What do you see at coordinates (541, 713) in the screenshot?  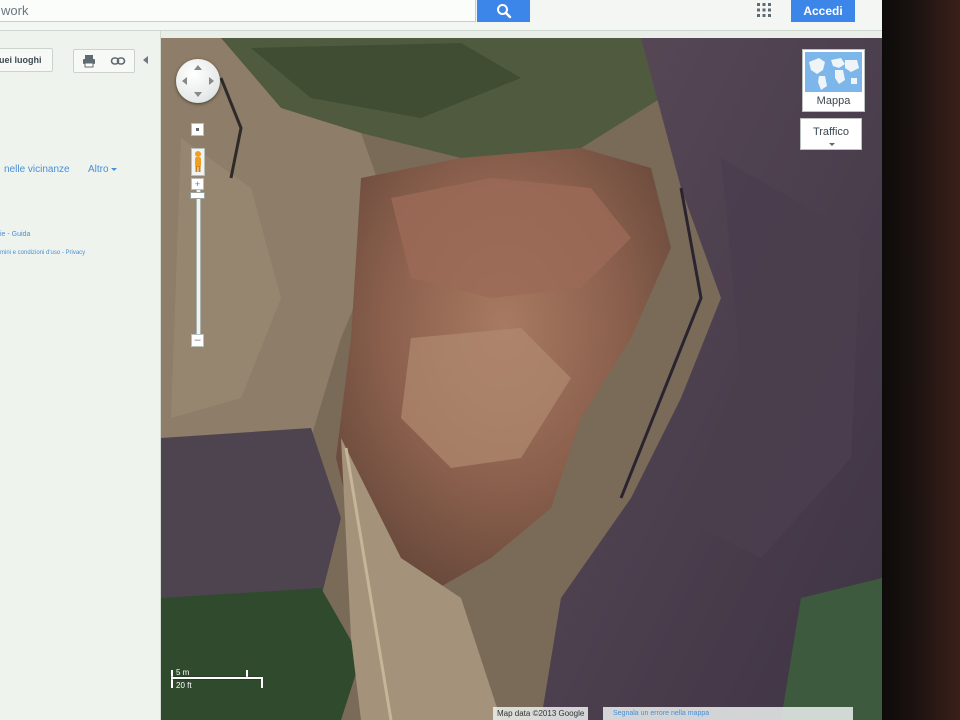 I see `map-attribution: Map data ©2013 Google` at bounding box center [541, 713].